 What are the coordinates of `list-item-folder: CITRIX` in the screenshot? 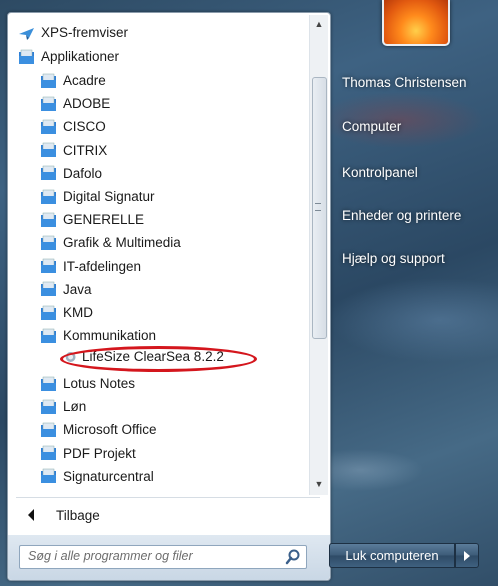 It's located at (73, 150).